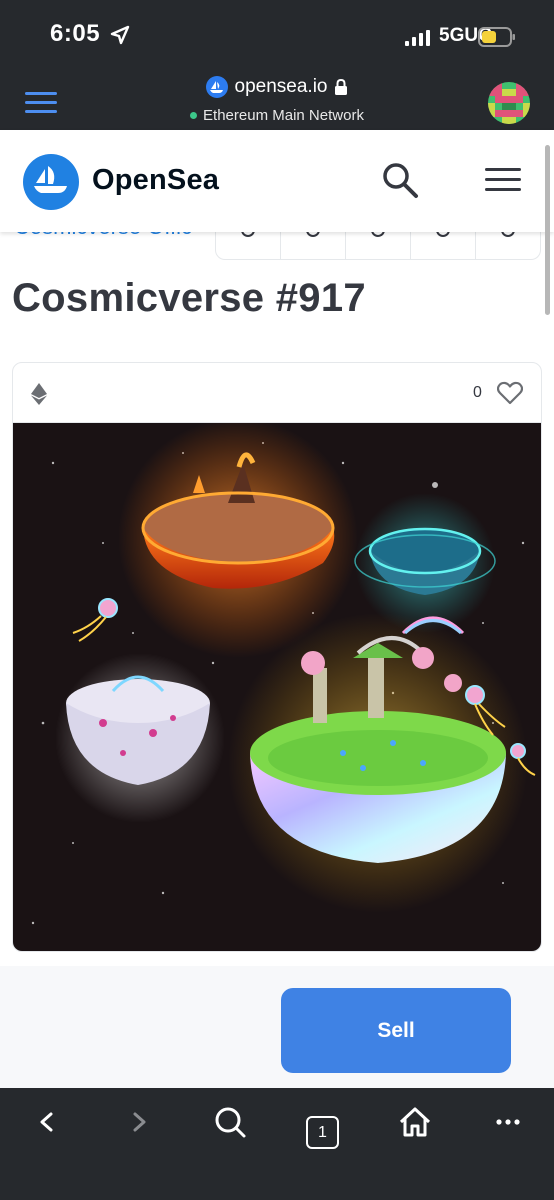  Describe the element at coordinates (277, 181) in the screenshot. I see `opensea-header: OpenSea` at that location.